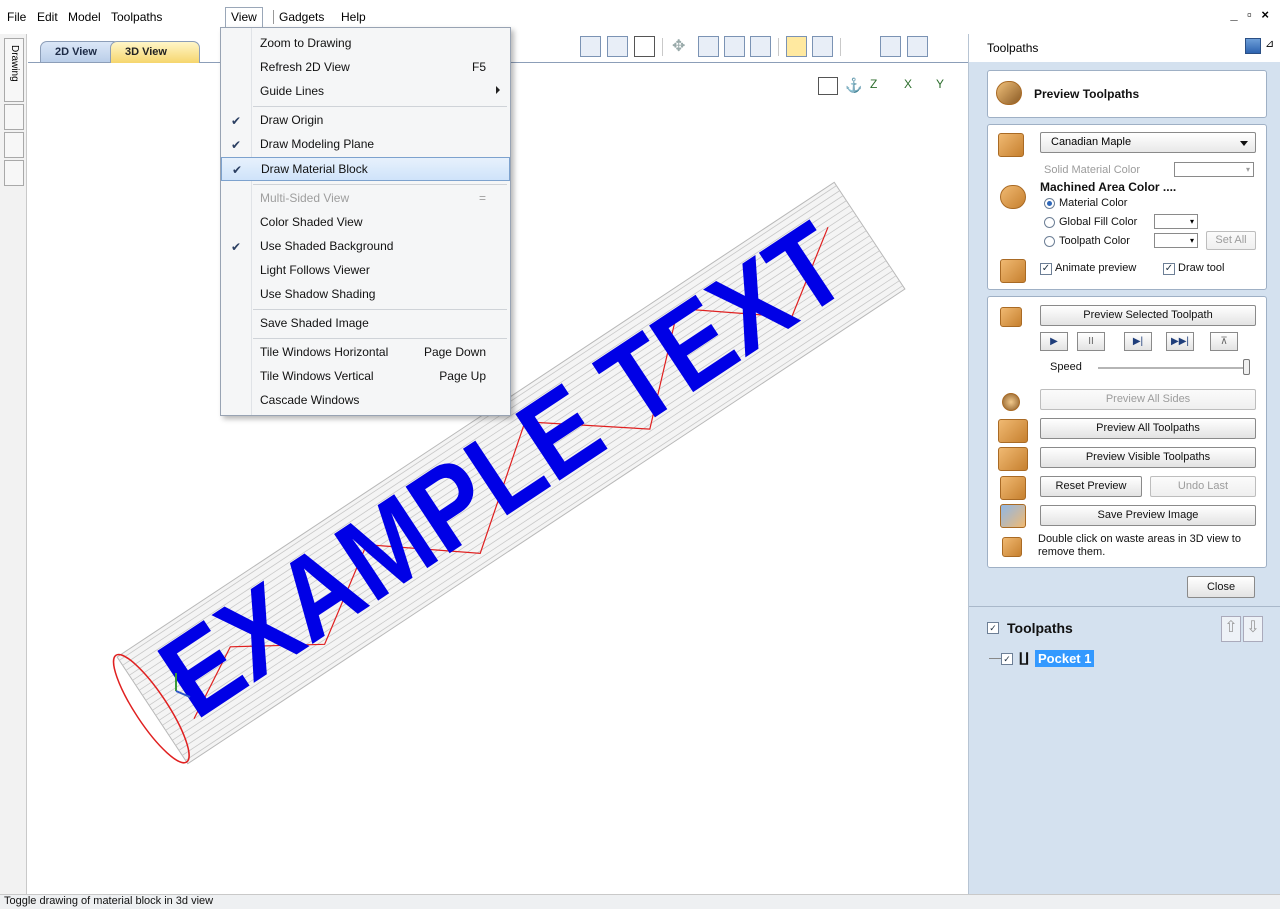 This screenshot has height=909, width=1280. What do you see at coordinates (244, 17) in the screenshot?
I see `menu-view: View` at bounding box center [244, 17].